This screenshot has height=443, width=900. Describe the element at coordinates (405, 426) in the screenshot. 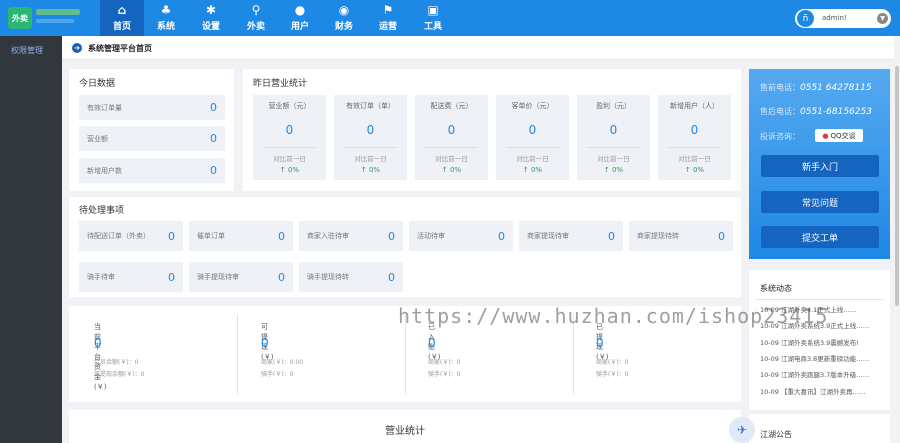

I see `business-stats-panel: 营业统计` at that location.